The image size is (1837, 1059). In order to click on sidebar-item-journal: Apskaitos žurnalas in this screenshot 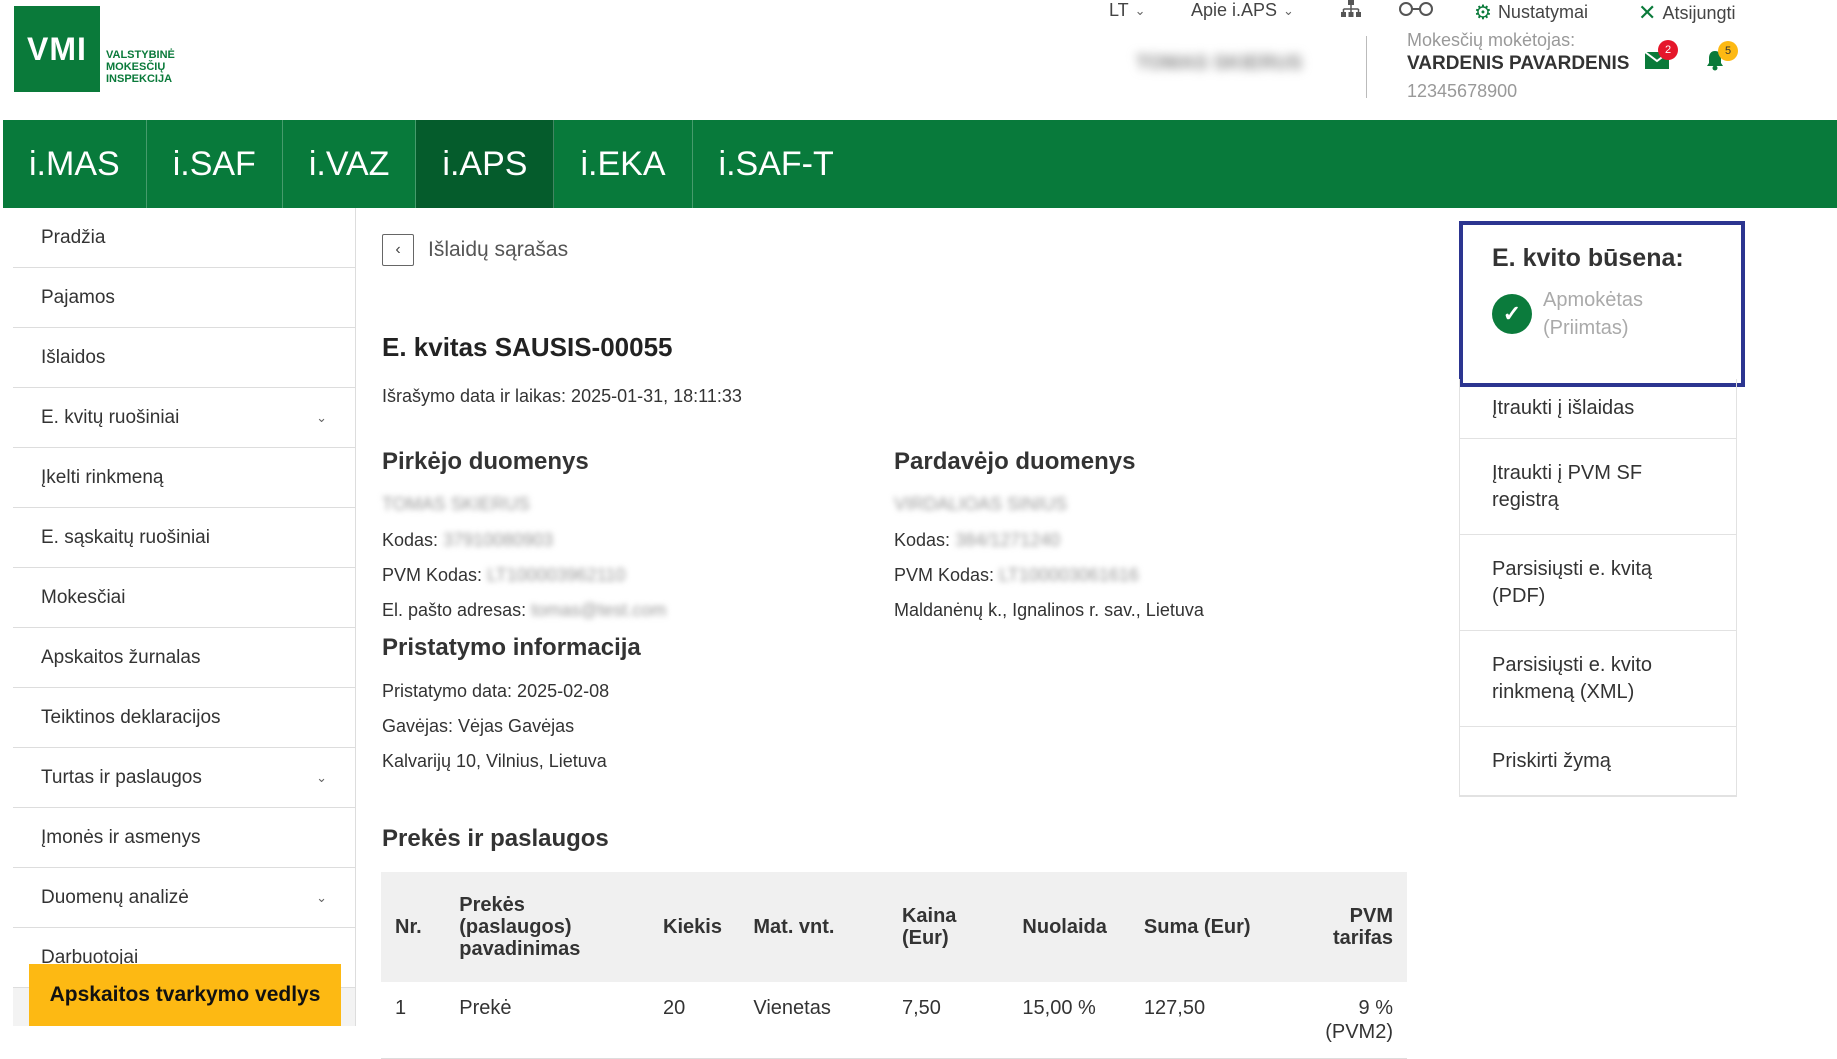, I will do `click(184, 658)`.